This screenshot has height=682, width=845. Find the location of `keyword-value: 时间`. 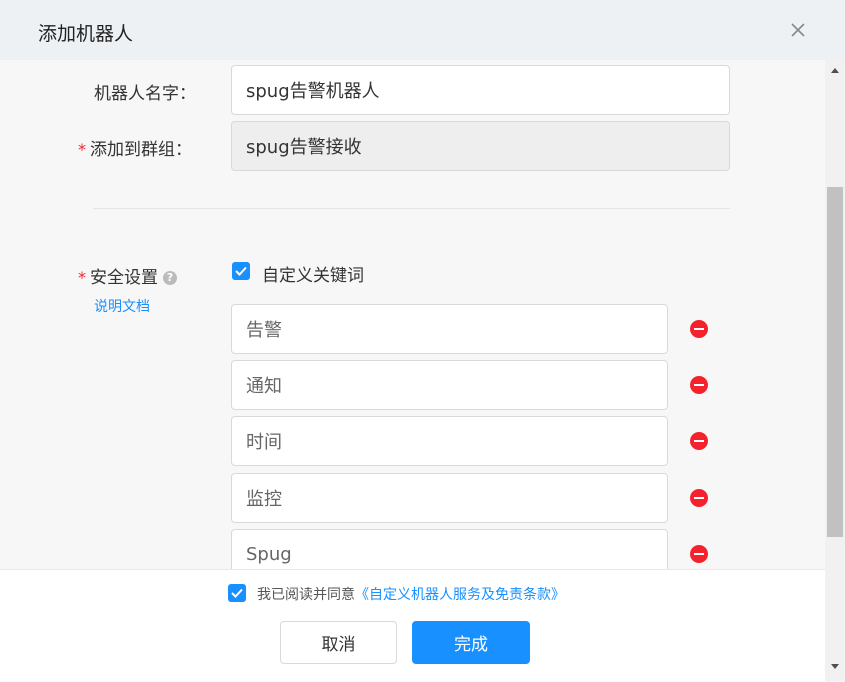

keyword-value: 时间 is located at coordinates (264, 442).